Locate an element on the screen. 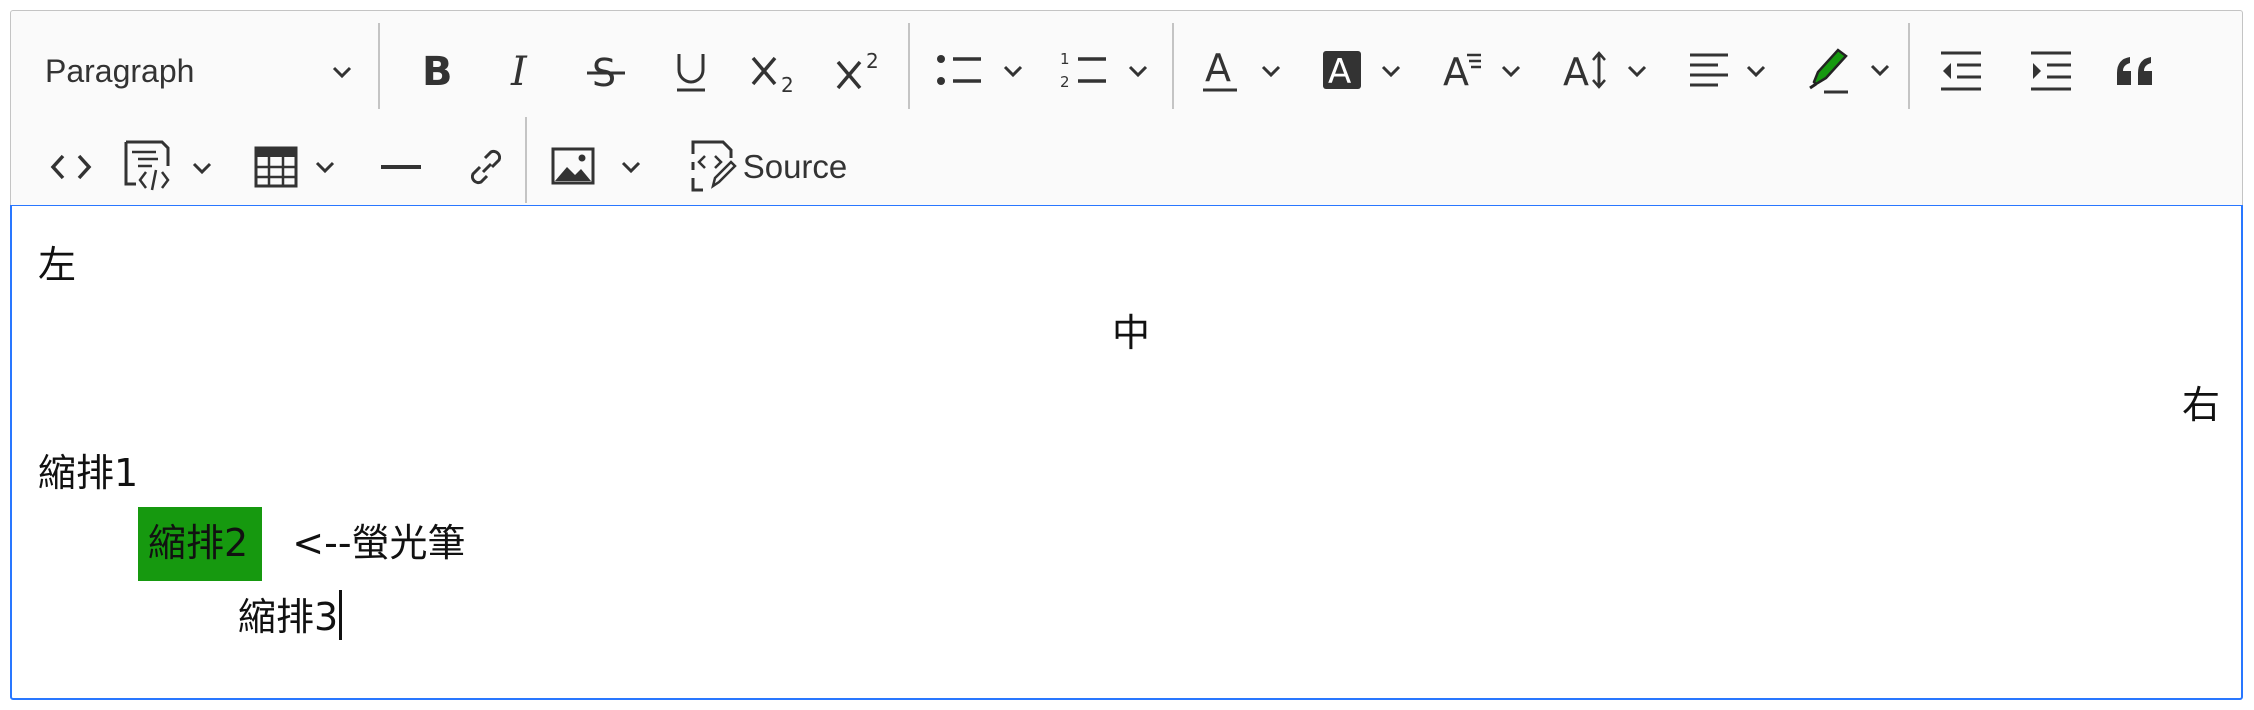 The height and width of the screenshot is (710, 2254). italic-button: I is located at coordinates (521, 71).